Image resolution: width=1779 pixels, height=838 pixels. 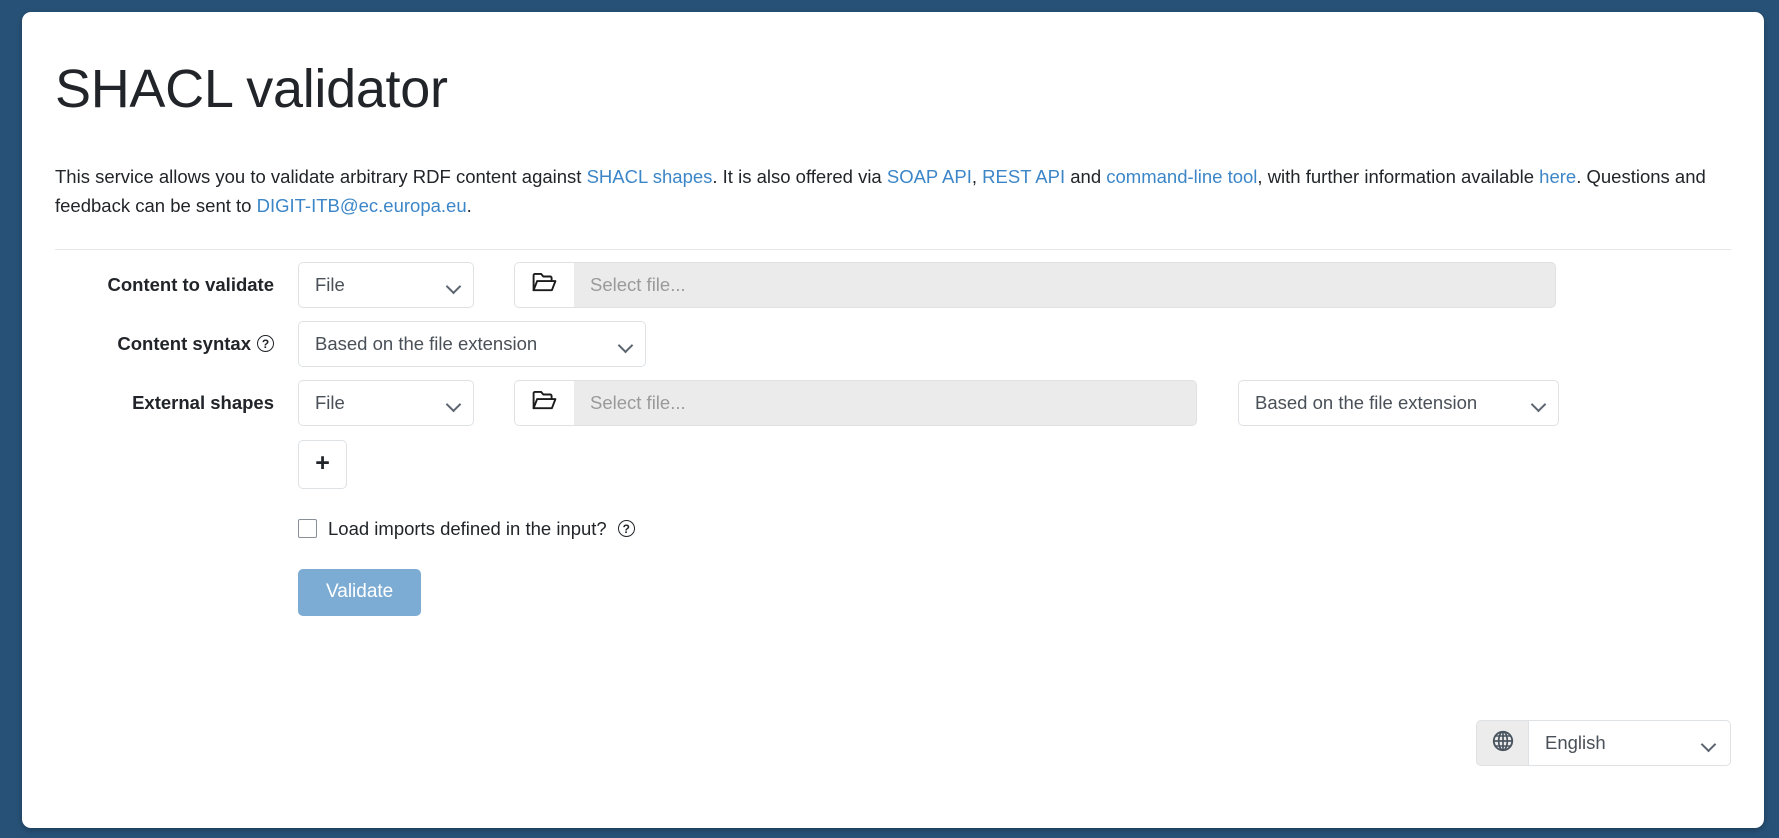 I want to click on load-imports-control: Load imports defined in the input?, so click(x=466, y=529).